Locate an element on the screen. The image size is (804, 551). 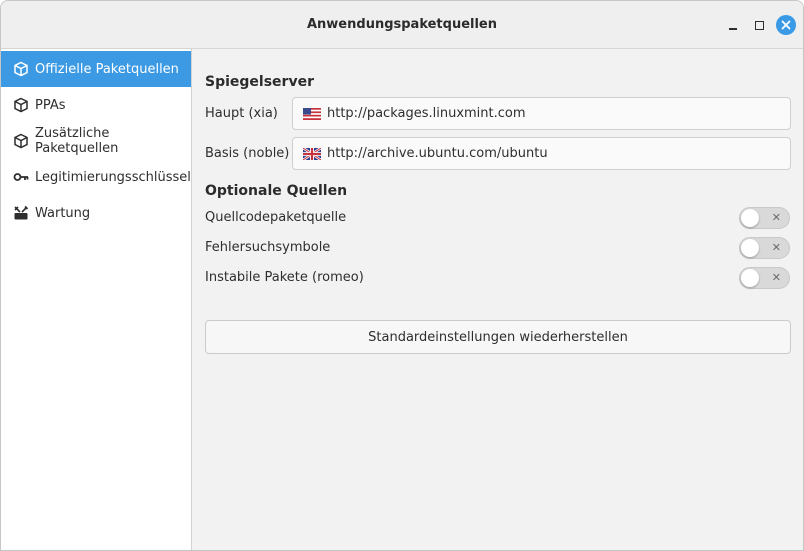
sidebar-item-label: Offizielle Paketquellen is located at coordinates (107, 69).